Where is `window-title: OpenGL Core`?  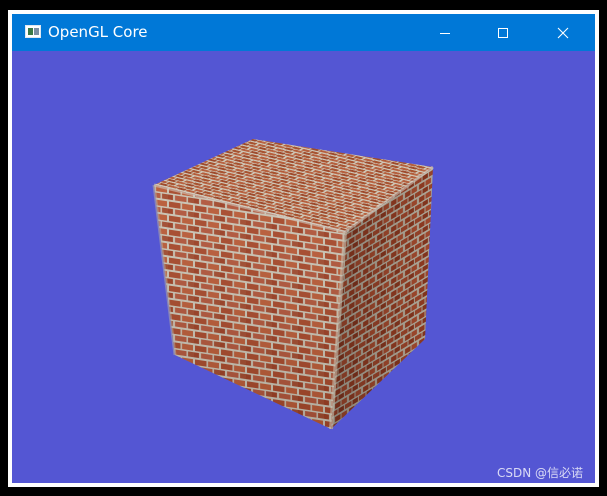 window-title: OpenGL Core is located at coordinates (98, 32).